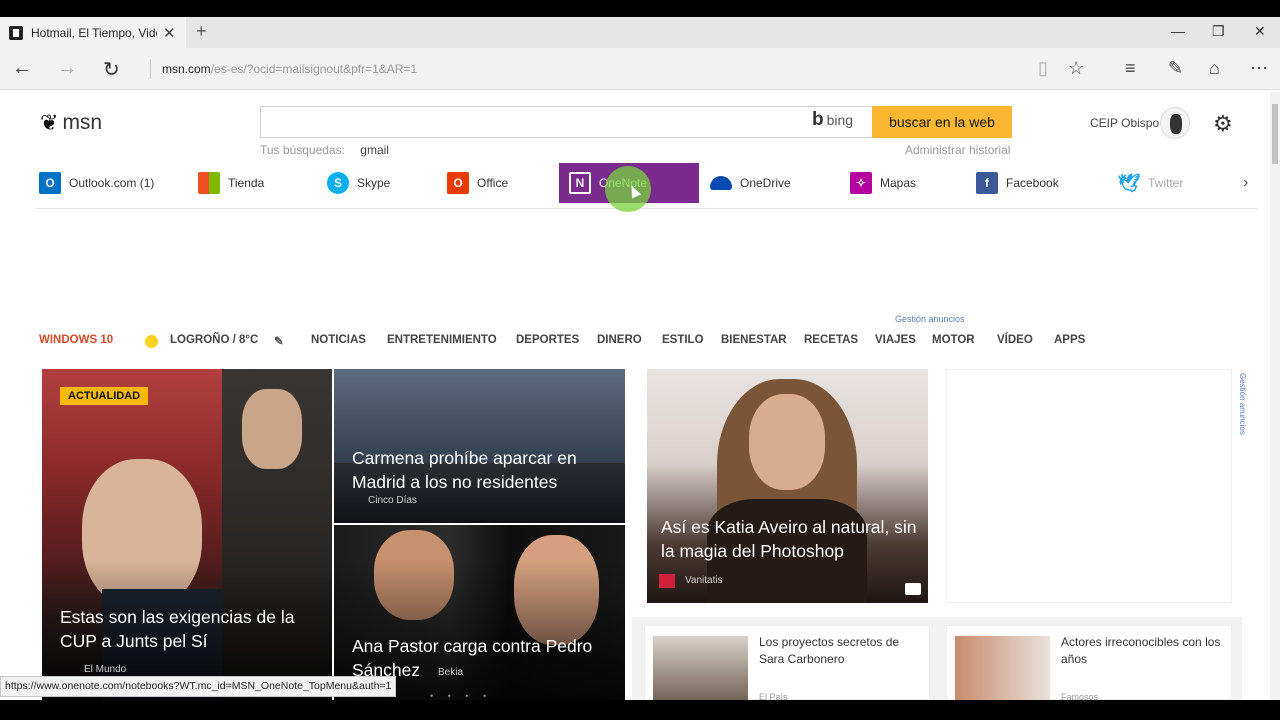  What do you see at coordinates (754, 340) in the screenshot?
I see `nav-bienestar: BIENESTAR` at bounding box center [754, 340].